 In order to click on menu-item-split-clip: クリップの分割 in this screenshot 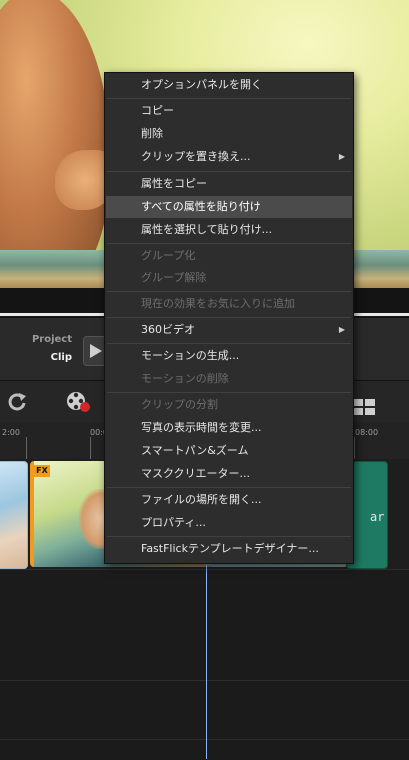, I will do `click(229, 405)`.